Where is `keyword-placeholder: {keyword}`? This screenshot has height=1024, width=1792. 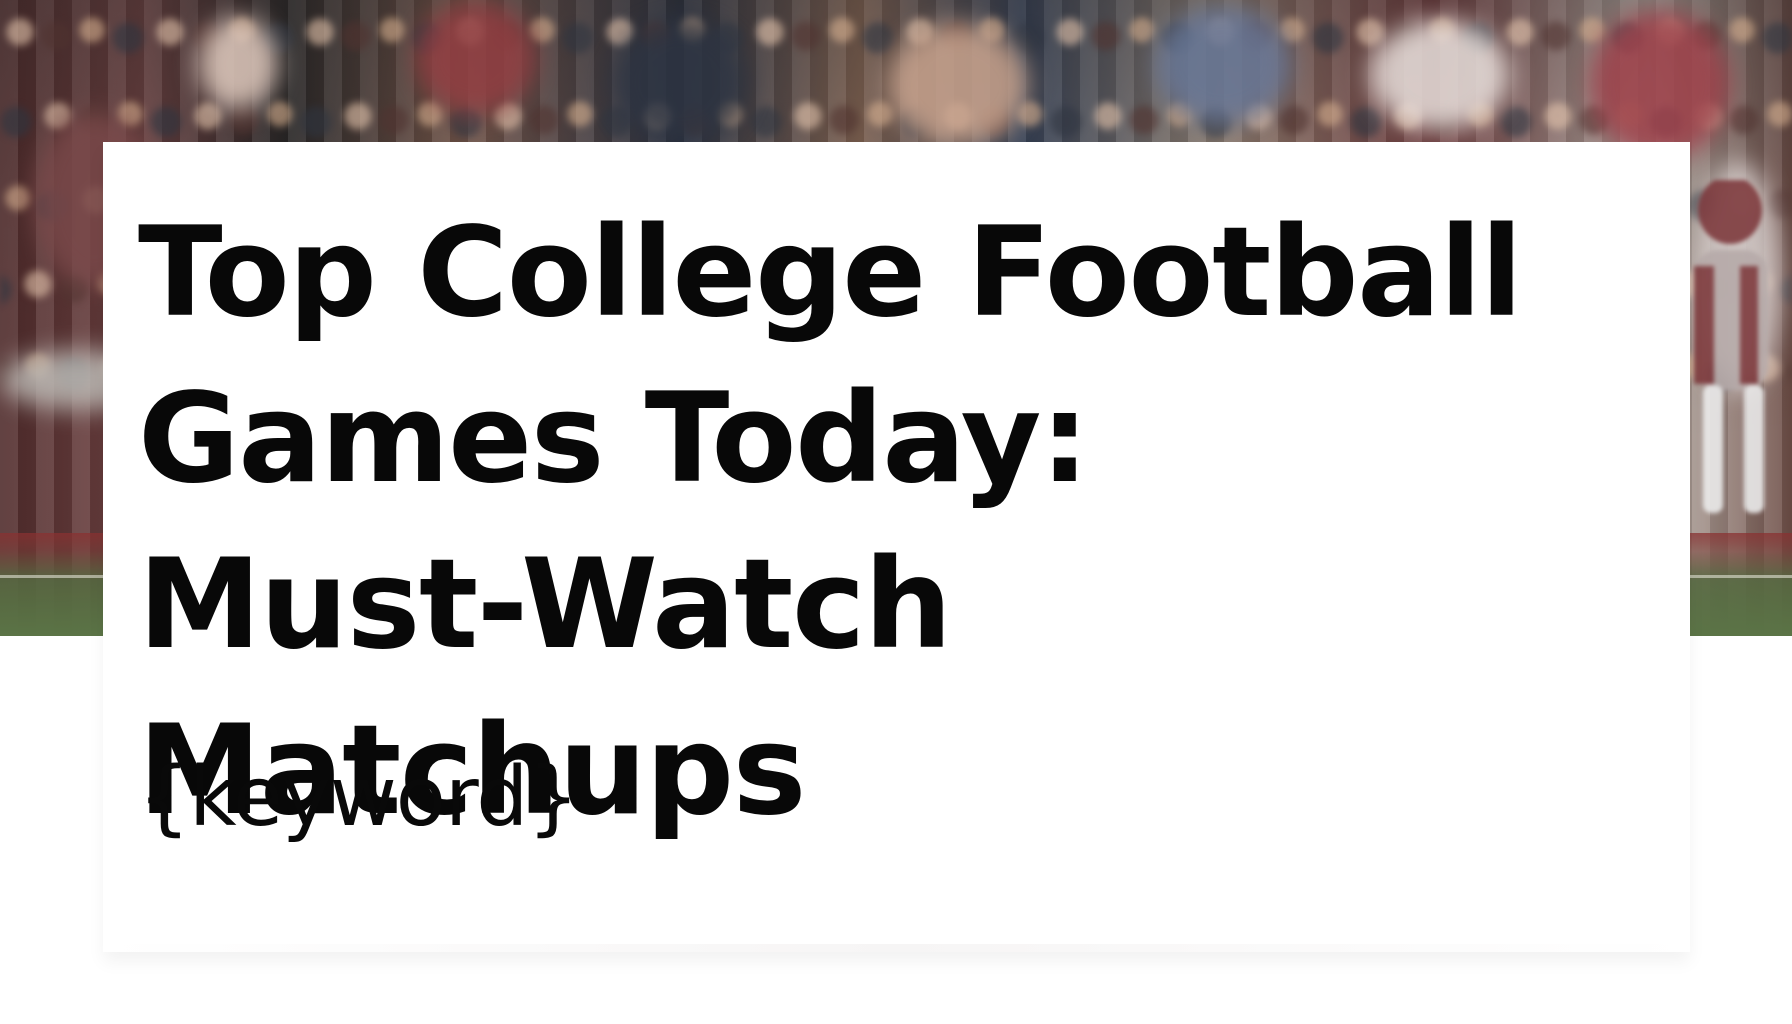 keyword-placeholder: {keyword} is located at coordinates (358, 797).